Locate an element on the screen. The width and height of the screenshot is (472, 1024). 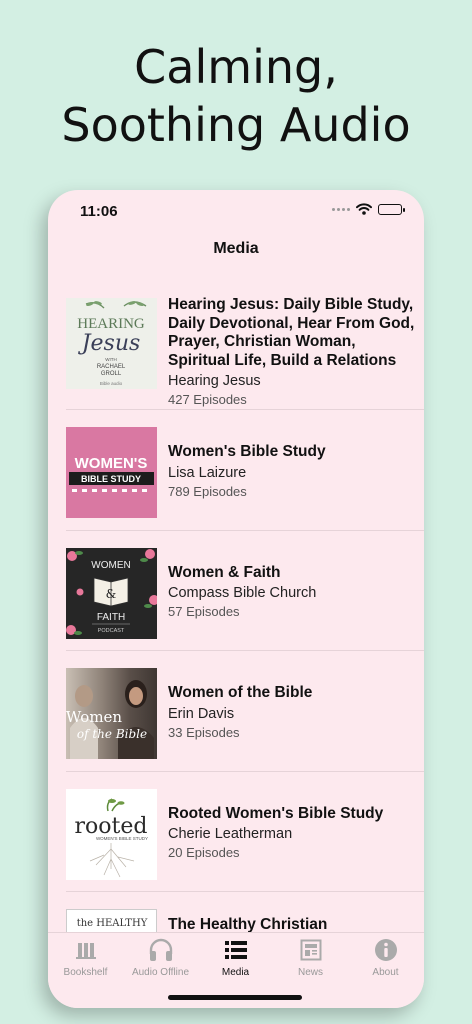
headline-line-2: Soothing Audio is located at coordinates (236, 125).